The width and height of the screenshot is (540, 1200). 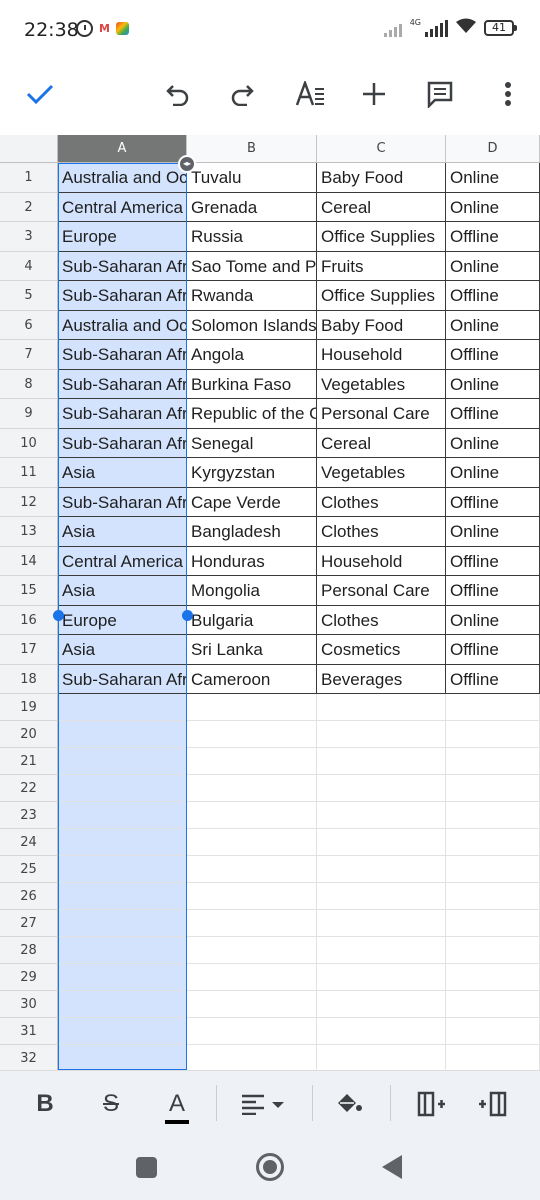 What do you see at coordinates (381, 679) in the screenshot?
I see `cell-c: Beverages` at bounding box center [381, 679].